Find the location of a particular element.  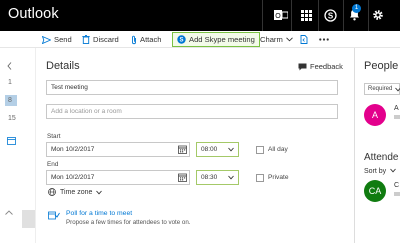

end-time-select: 08:30 is located at coordinates (217, 177).